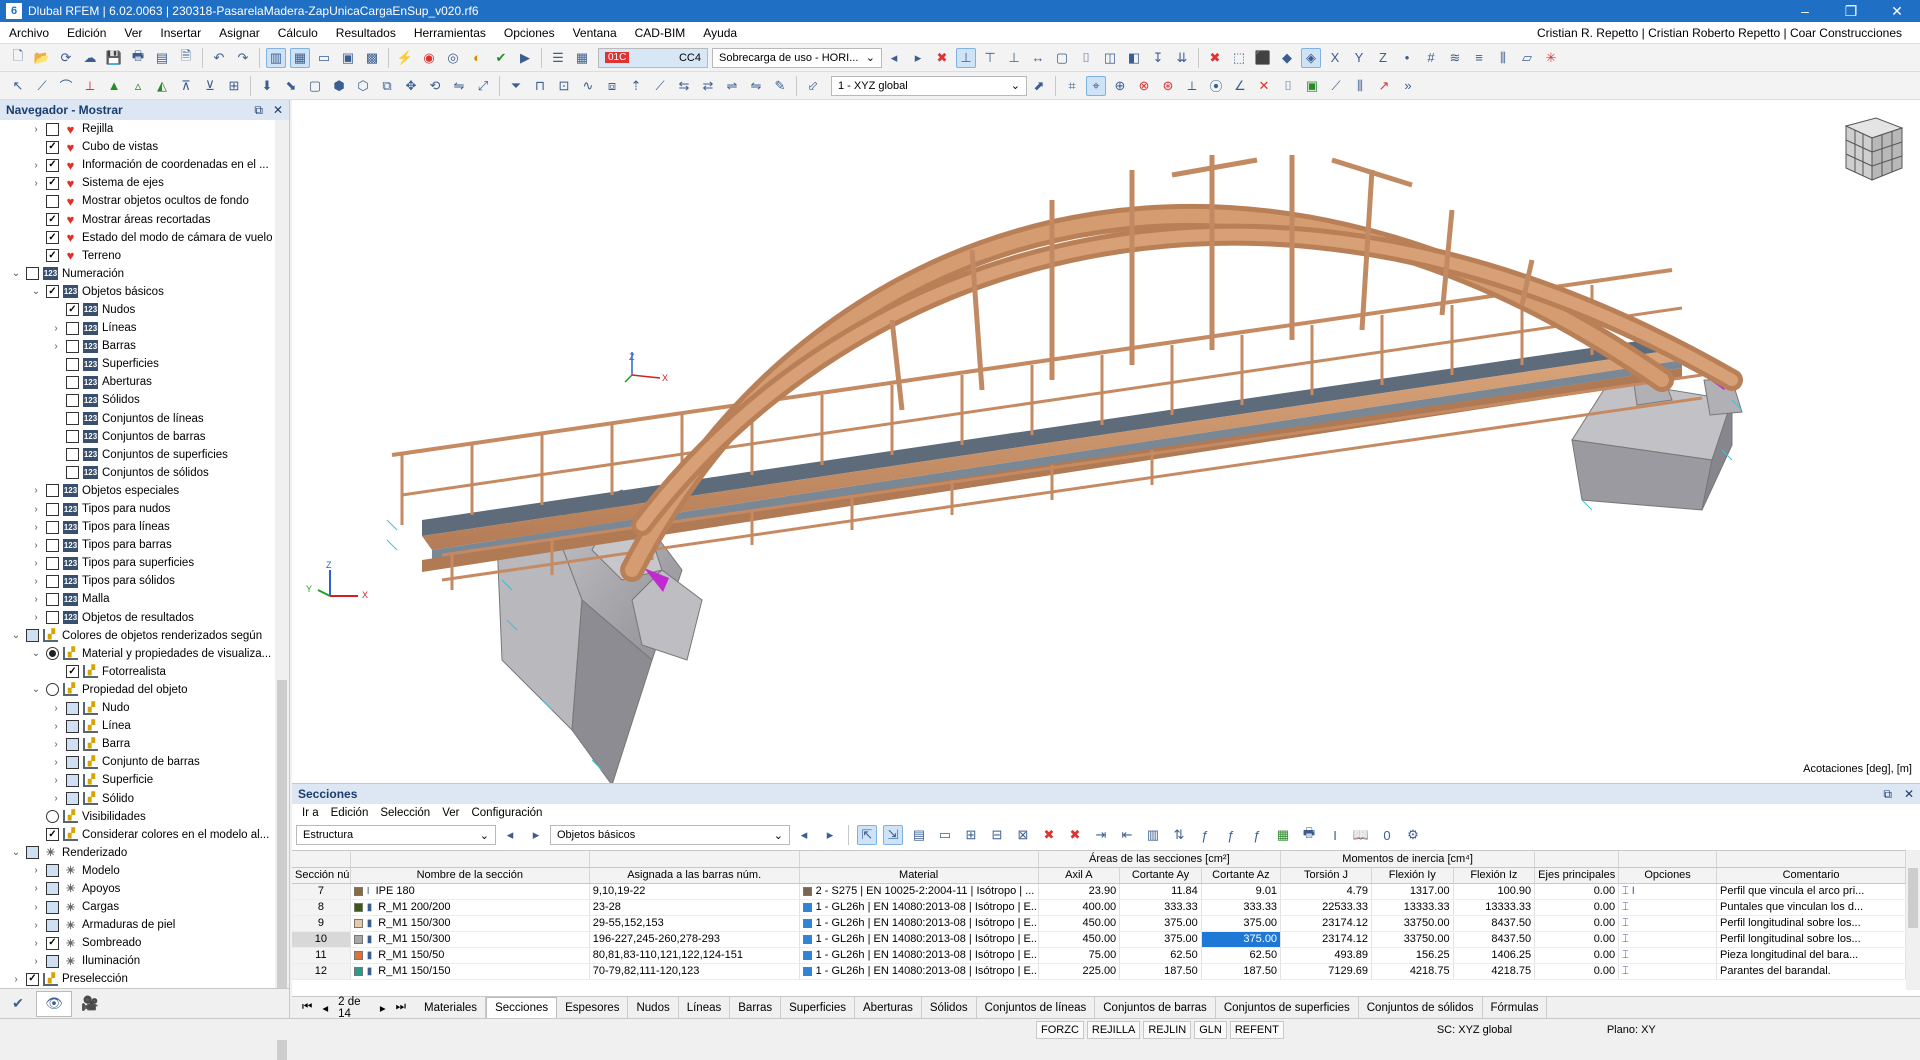  I want to click on tree-item: 123 Conjuntos de superficies, so click(137, 455).